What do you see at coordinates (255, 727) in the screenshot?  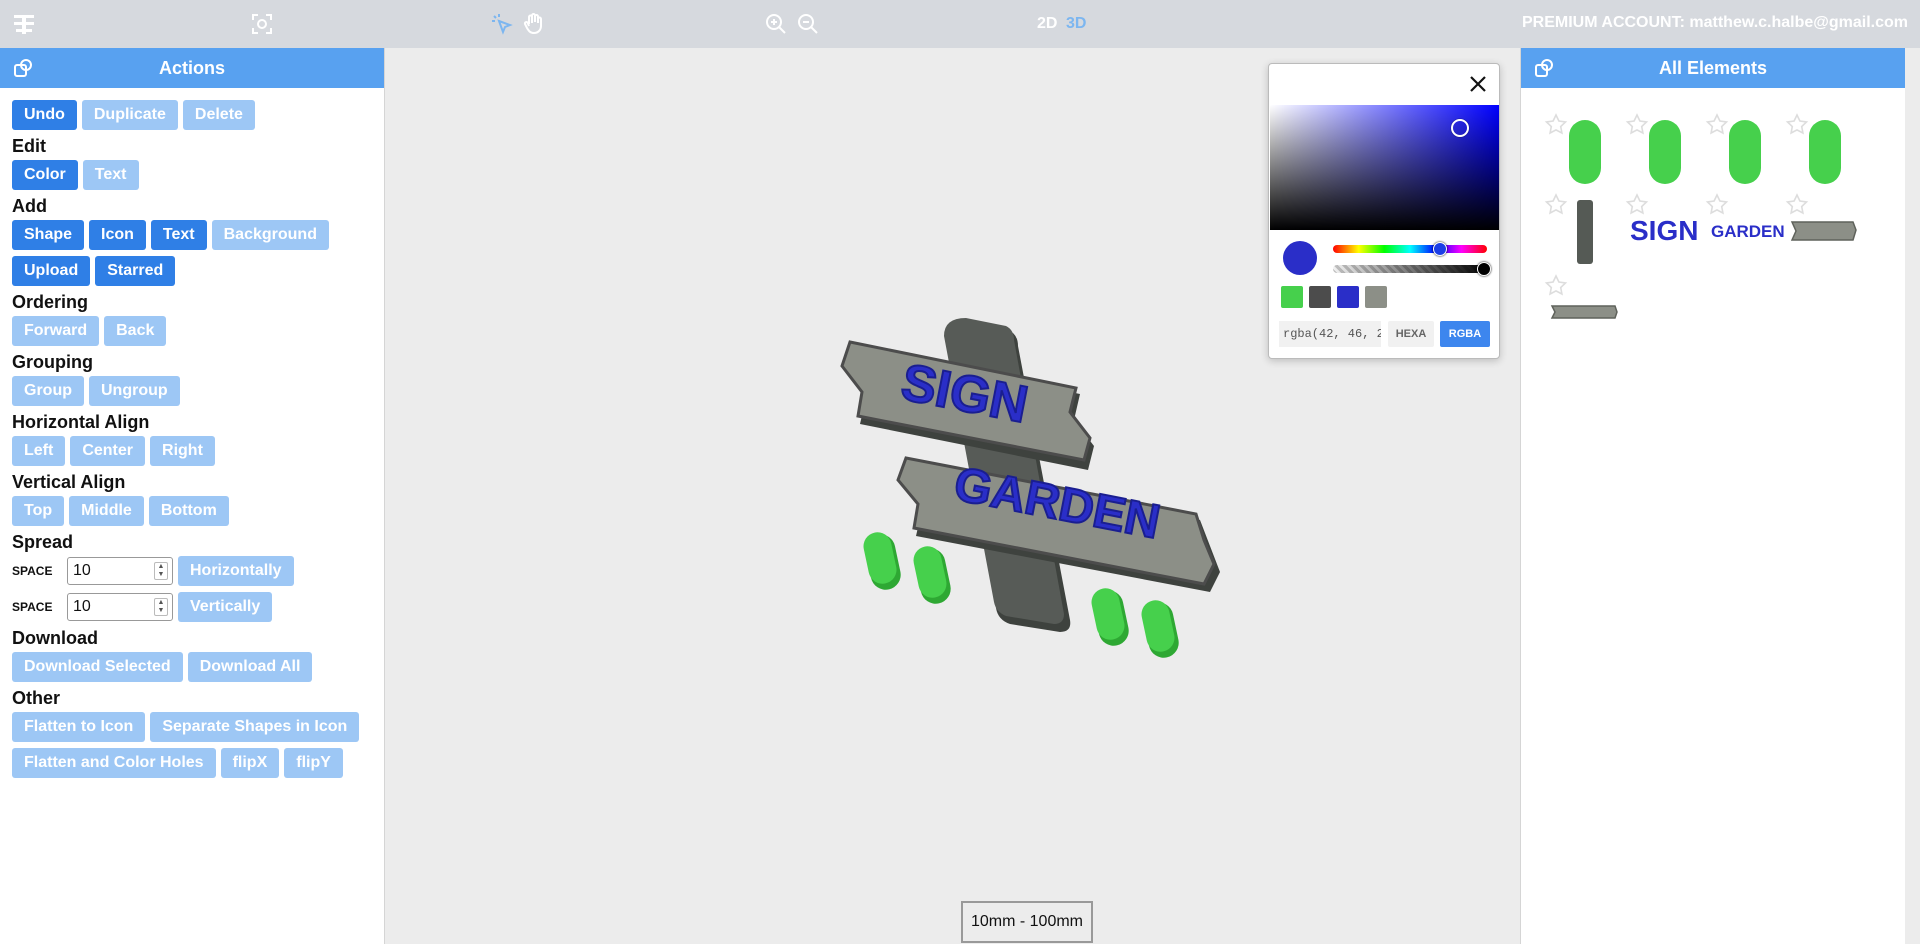 I see `separate-shapes-button: Separate Shapes in Icon` at bounding box center [255, 727].